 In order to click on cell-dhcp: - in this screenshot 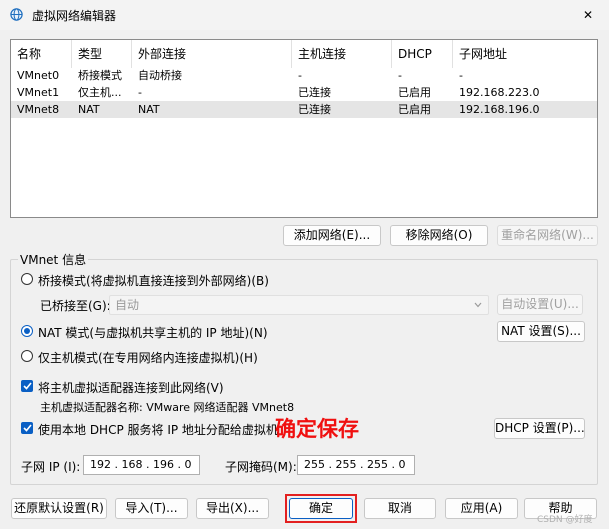, I will do `click(400, 75)`.